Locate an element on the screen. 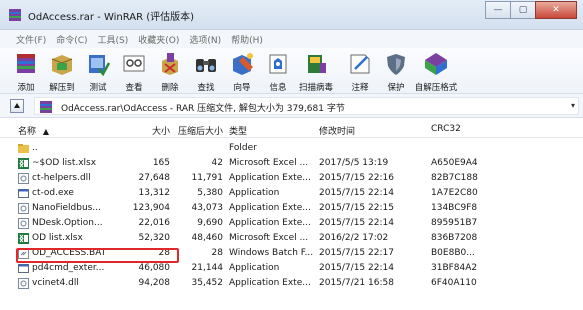 This screenshot has height=310, width=583. file-crc: 31BF84A2 is located at coordinates (454, 268).